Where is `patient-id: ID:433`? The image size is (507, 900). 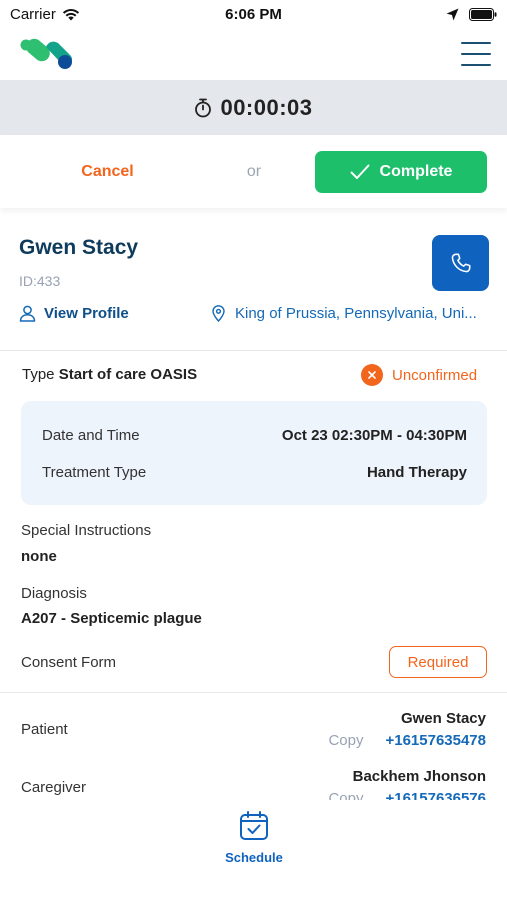 patient-id: ID:433 is located at coordinates (40, 281).